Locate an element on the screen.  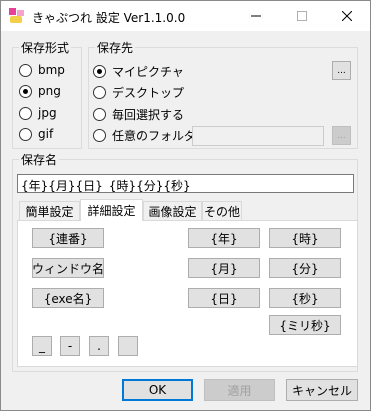
window-title: きゃぷつれ 設定 Ver1.1.0.0 is located at coordinates (109, 18).